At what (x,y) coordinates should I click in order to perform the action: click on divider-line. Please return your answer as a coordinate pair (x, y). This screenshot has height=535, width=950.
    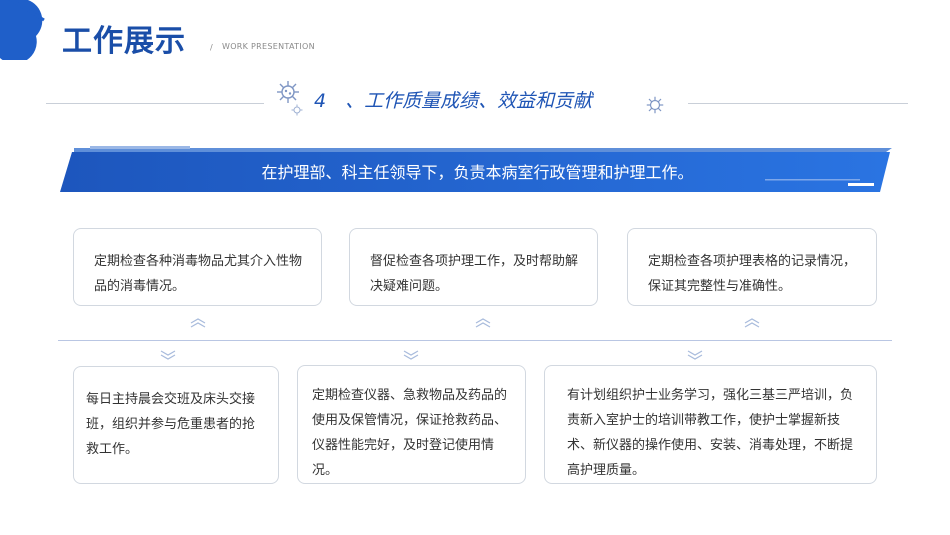
    Looking at the image, I should click on (475, 340).